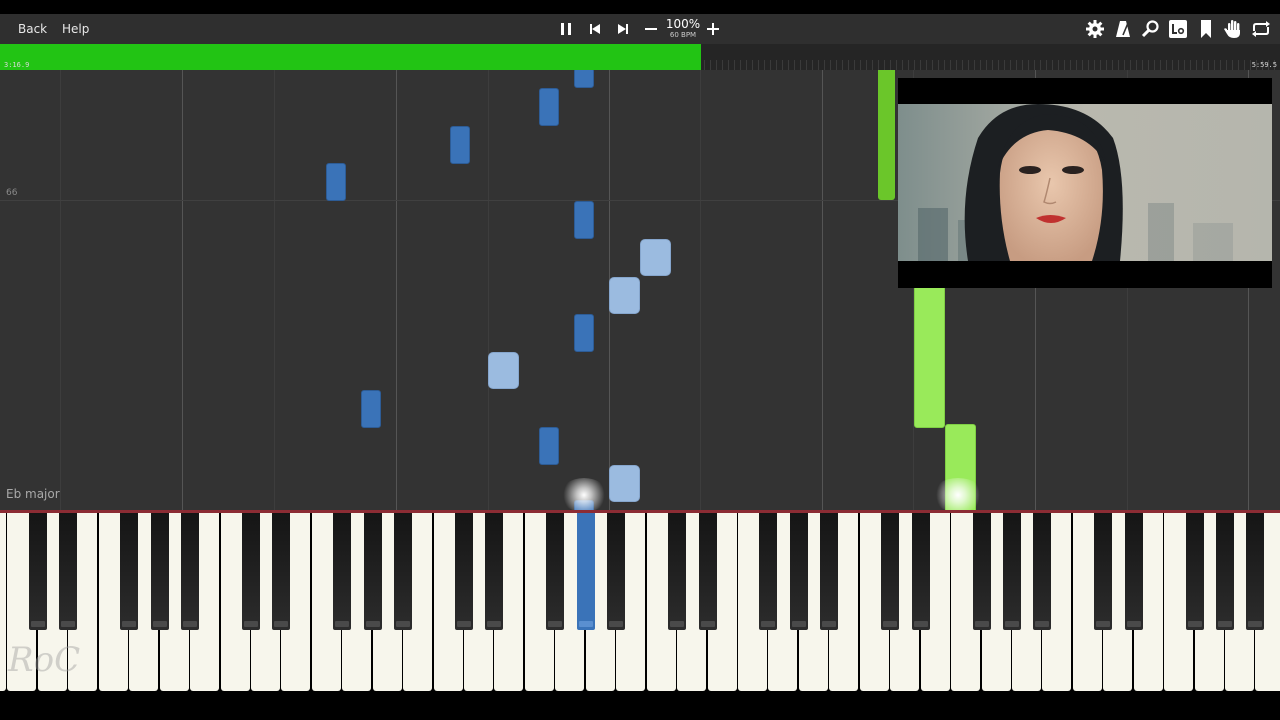 The image size is (1280, 720). Describe the element at coordinates (566, 29) in the screenshot. I see `pause-button` at that location.